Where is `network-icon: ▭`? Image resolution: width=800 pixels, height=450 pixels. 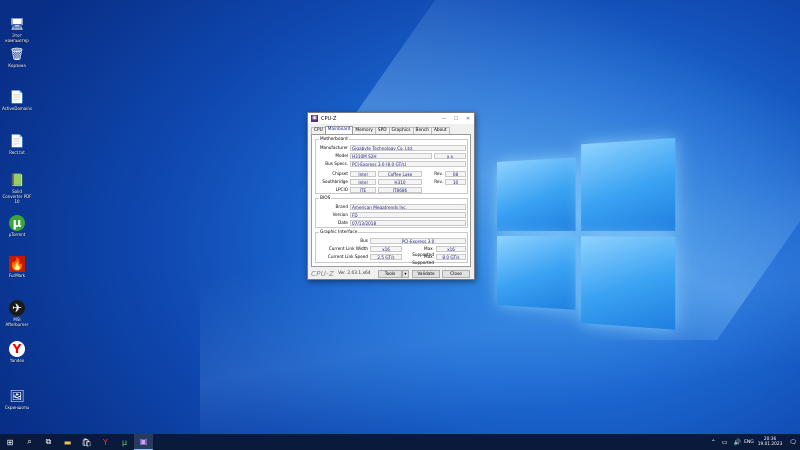
network-icon: ▭ is located at coordinates (725, 442).